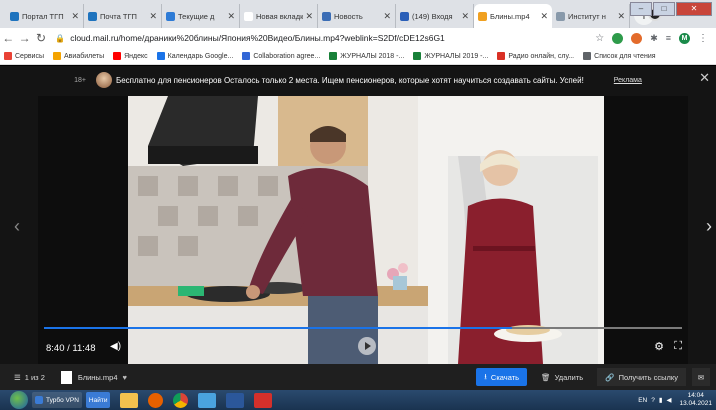 The height and width of the screenshot is (410, 716). I want to click on acrobat-icon, so click(263, 400).